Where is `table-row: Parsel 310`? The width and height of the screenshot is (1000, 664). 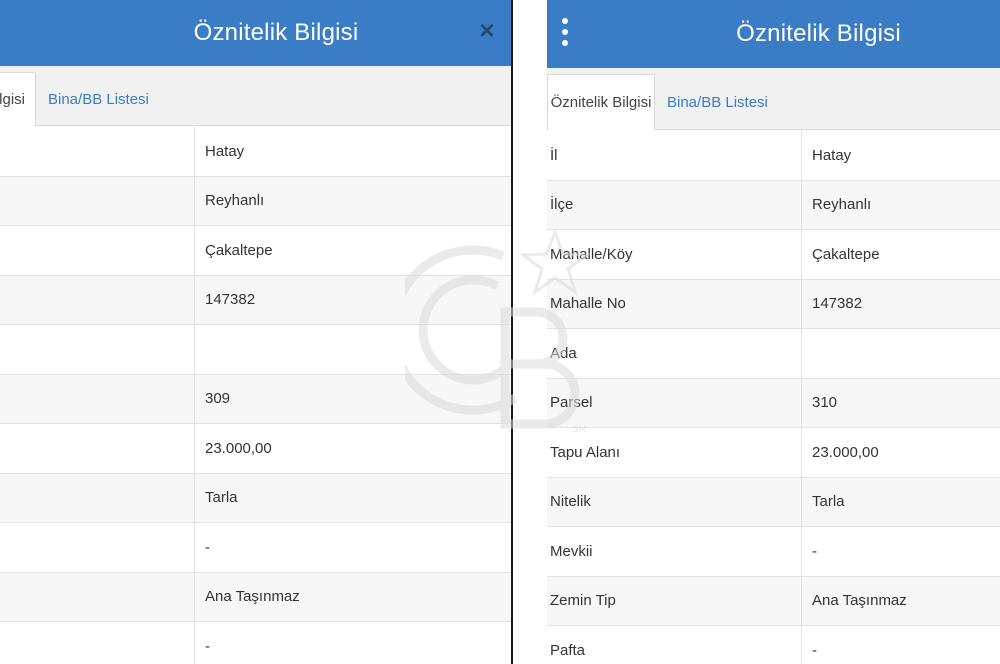
table-row: Parsel 310 is located at coordinates (773, 403).